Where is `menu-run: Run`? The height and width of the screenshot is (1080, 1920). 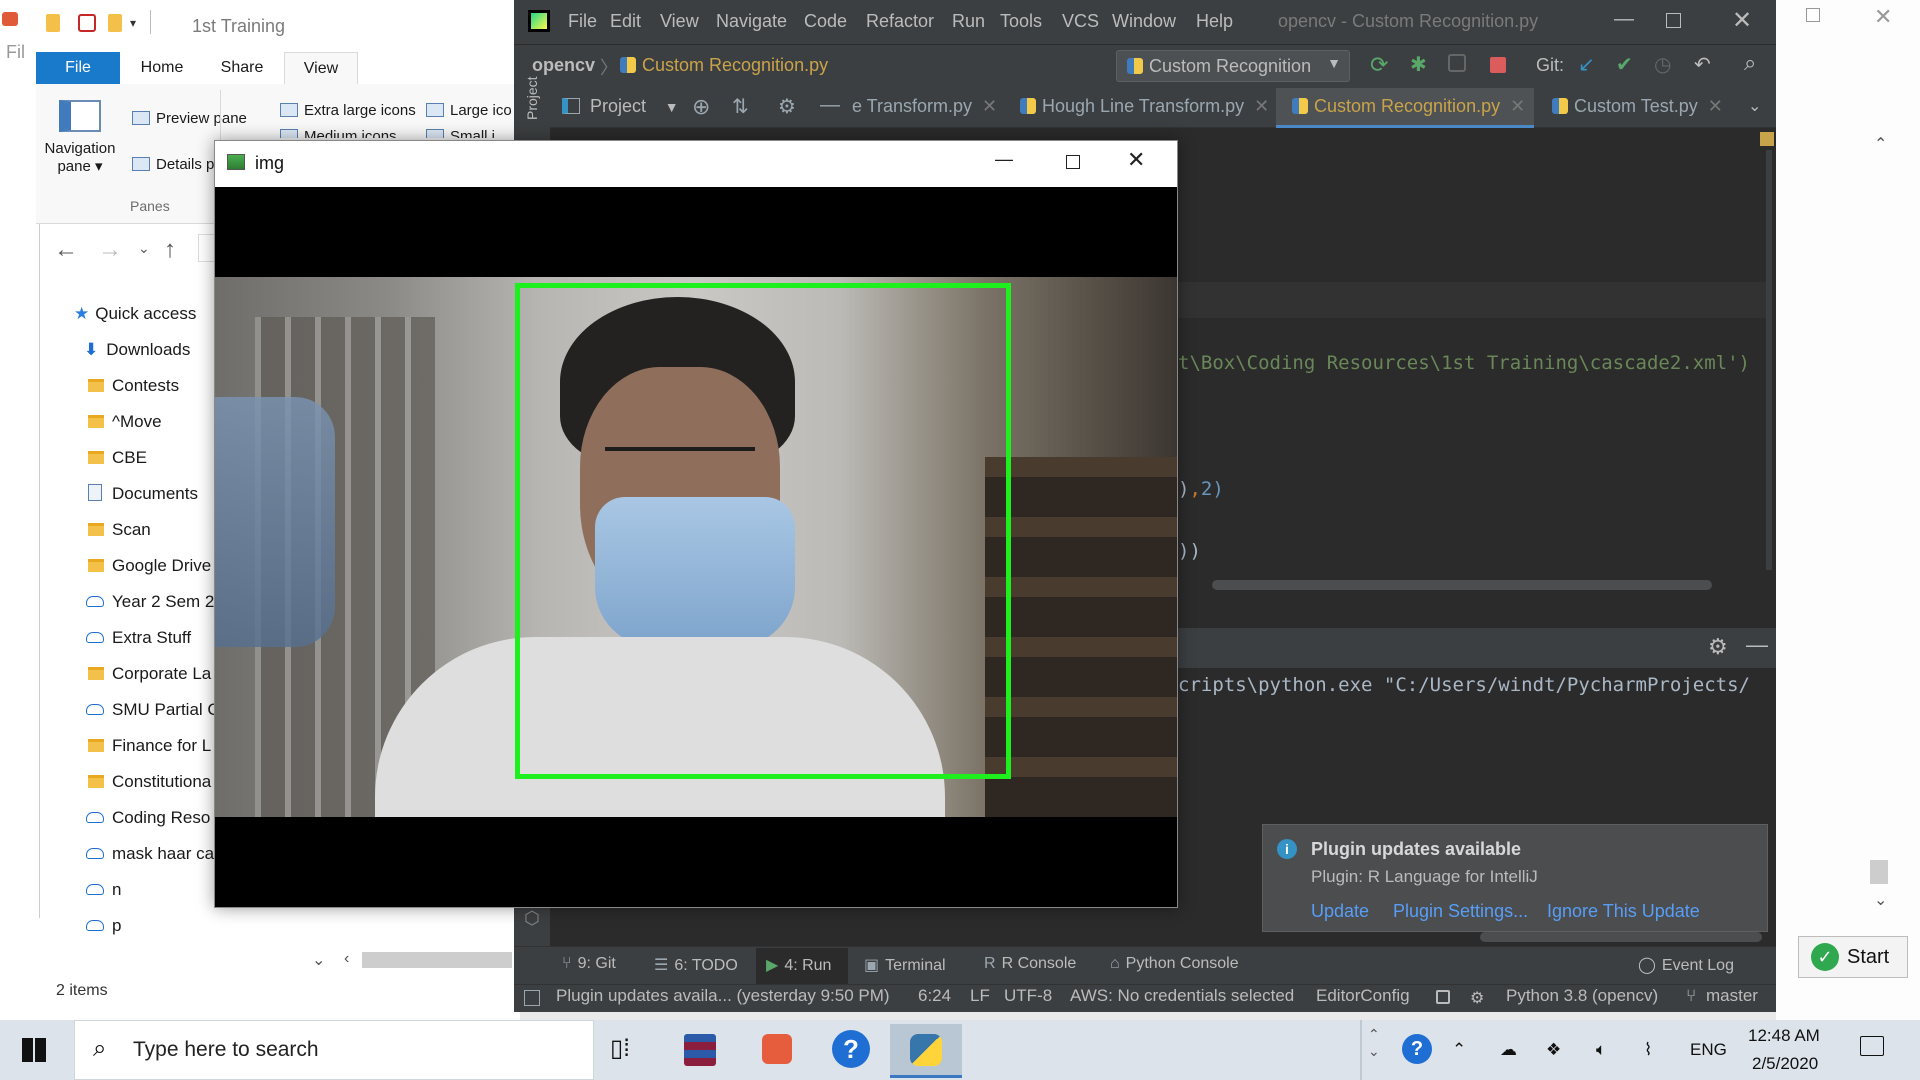 menu-run: Run is located at coordinates (968, 21).